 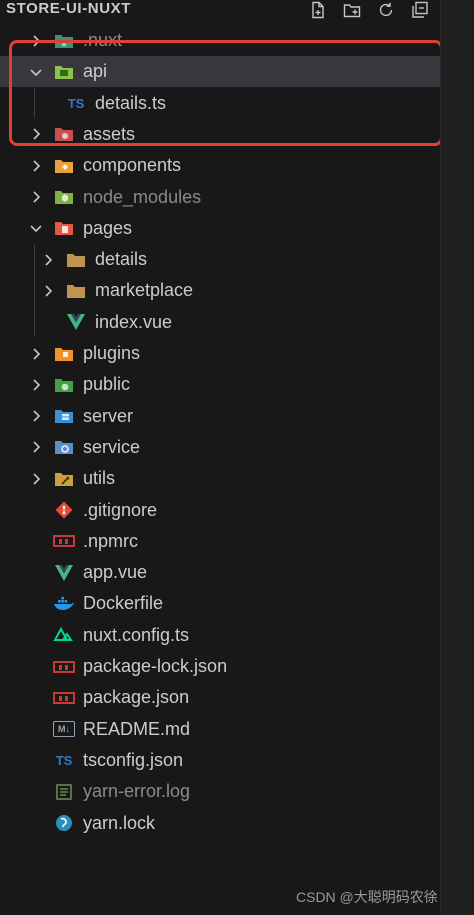 What do you see at coordinates (64, 166) in the screenshot?
I see `components-folder-icon` at bounding box center [64, 166].